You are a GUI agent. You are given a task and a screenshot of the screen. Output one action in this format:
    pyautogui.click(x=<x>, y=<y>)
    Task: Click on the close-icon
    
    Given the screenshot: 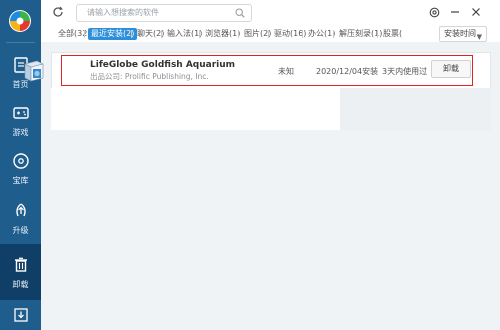 What is the action you would take?
    pyautogui.click(x=476, y=12)
    